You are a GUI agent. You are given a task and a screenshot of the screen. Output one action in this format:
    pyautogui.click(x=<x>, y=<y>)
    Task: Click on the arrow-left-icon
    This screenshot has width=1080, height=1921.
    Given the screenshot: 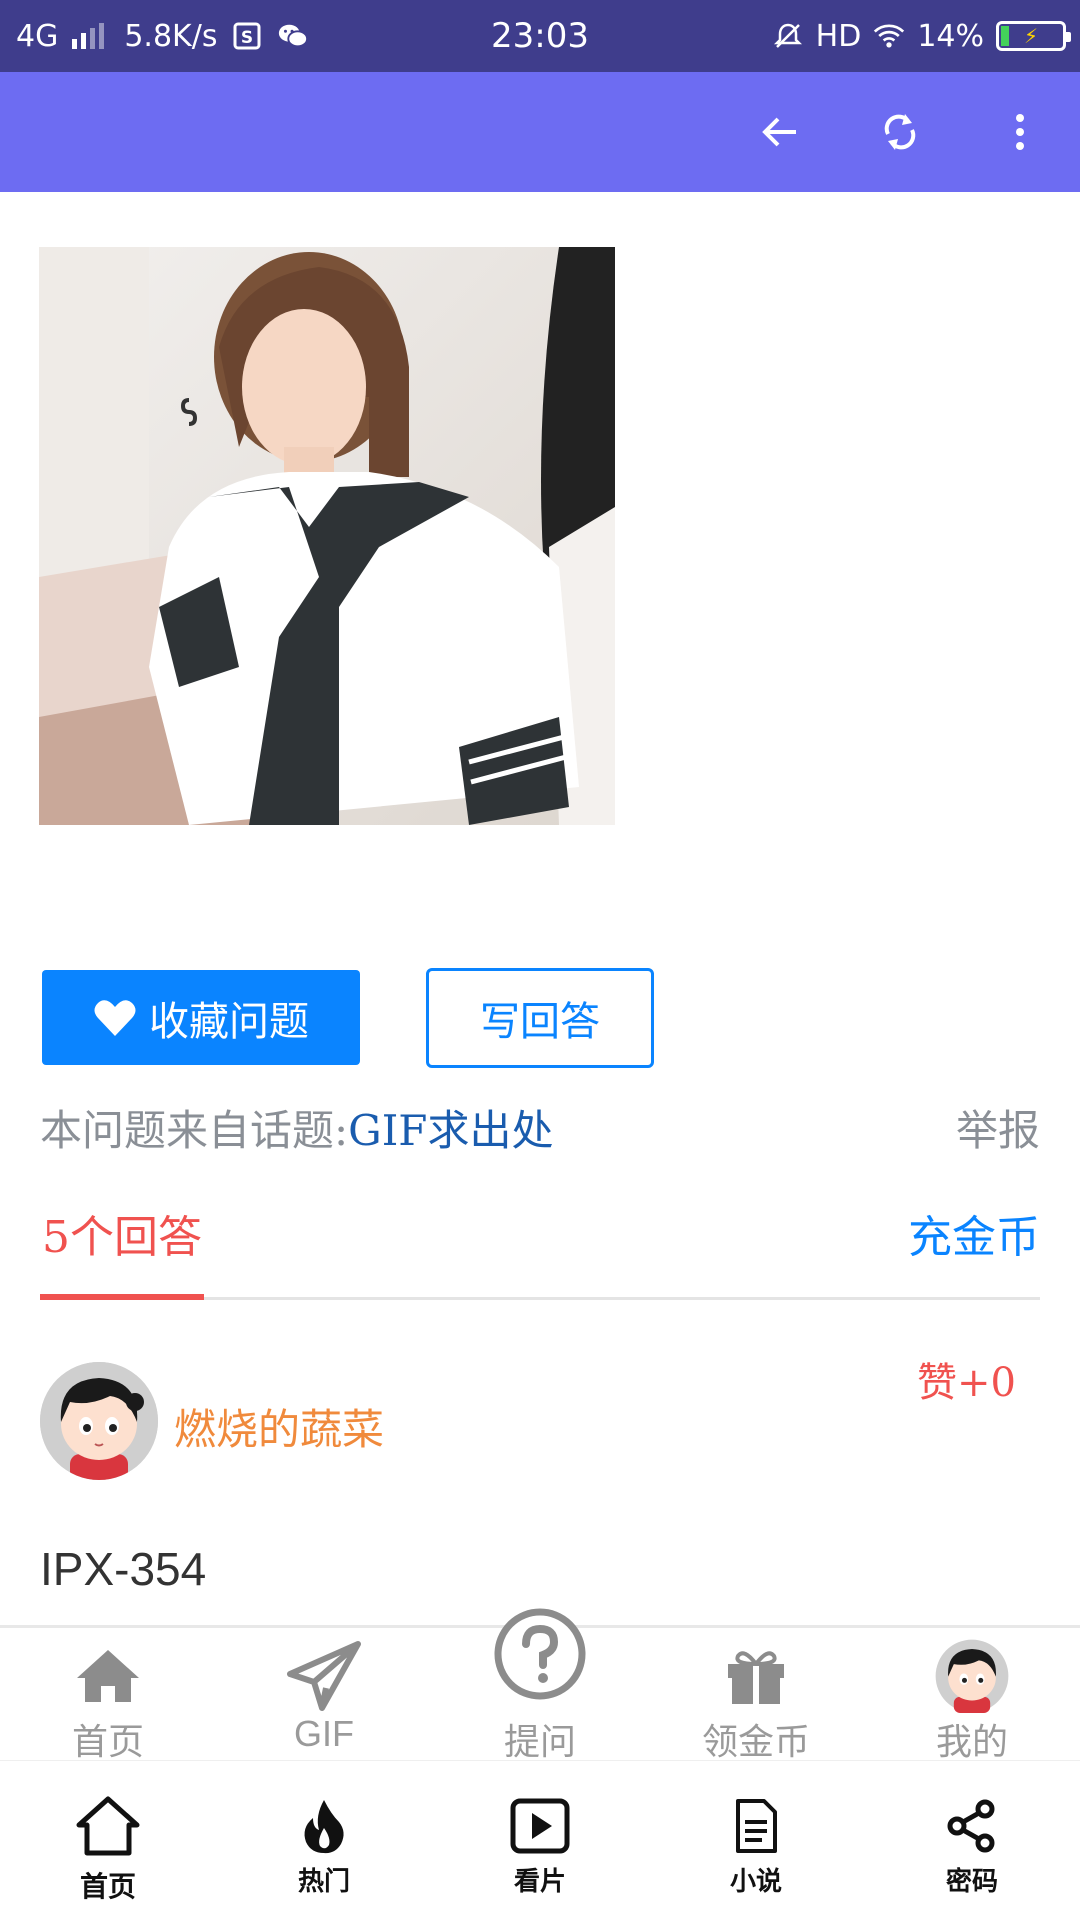 What is the action you would take?
    pyautogui.click(x=779, y=132)
    